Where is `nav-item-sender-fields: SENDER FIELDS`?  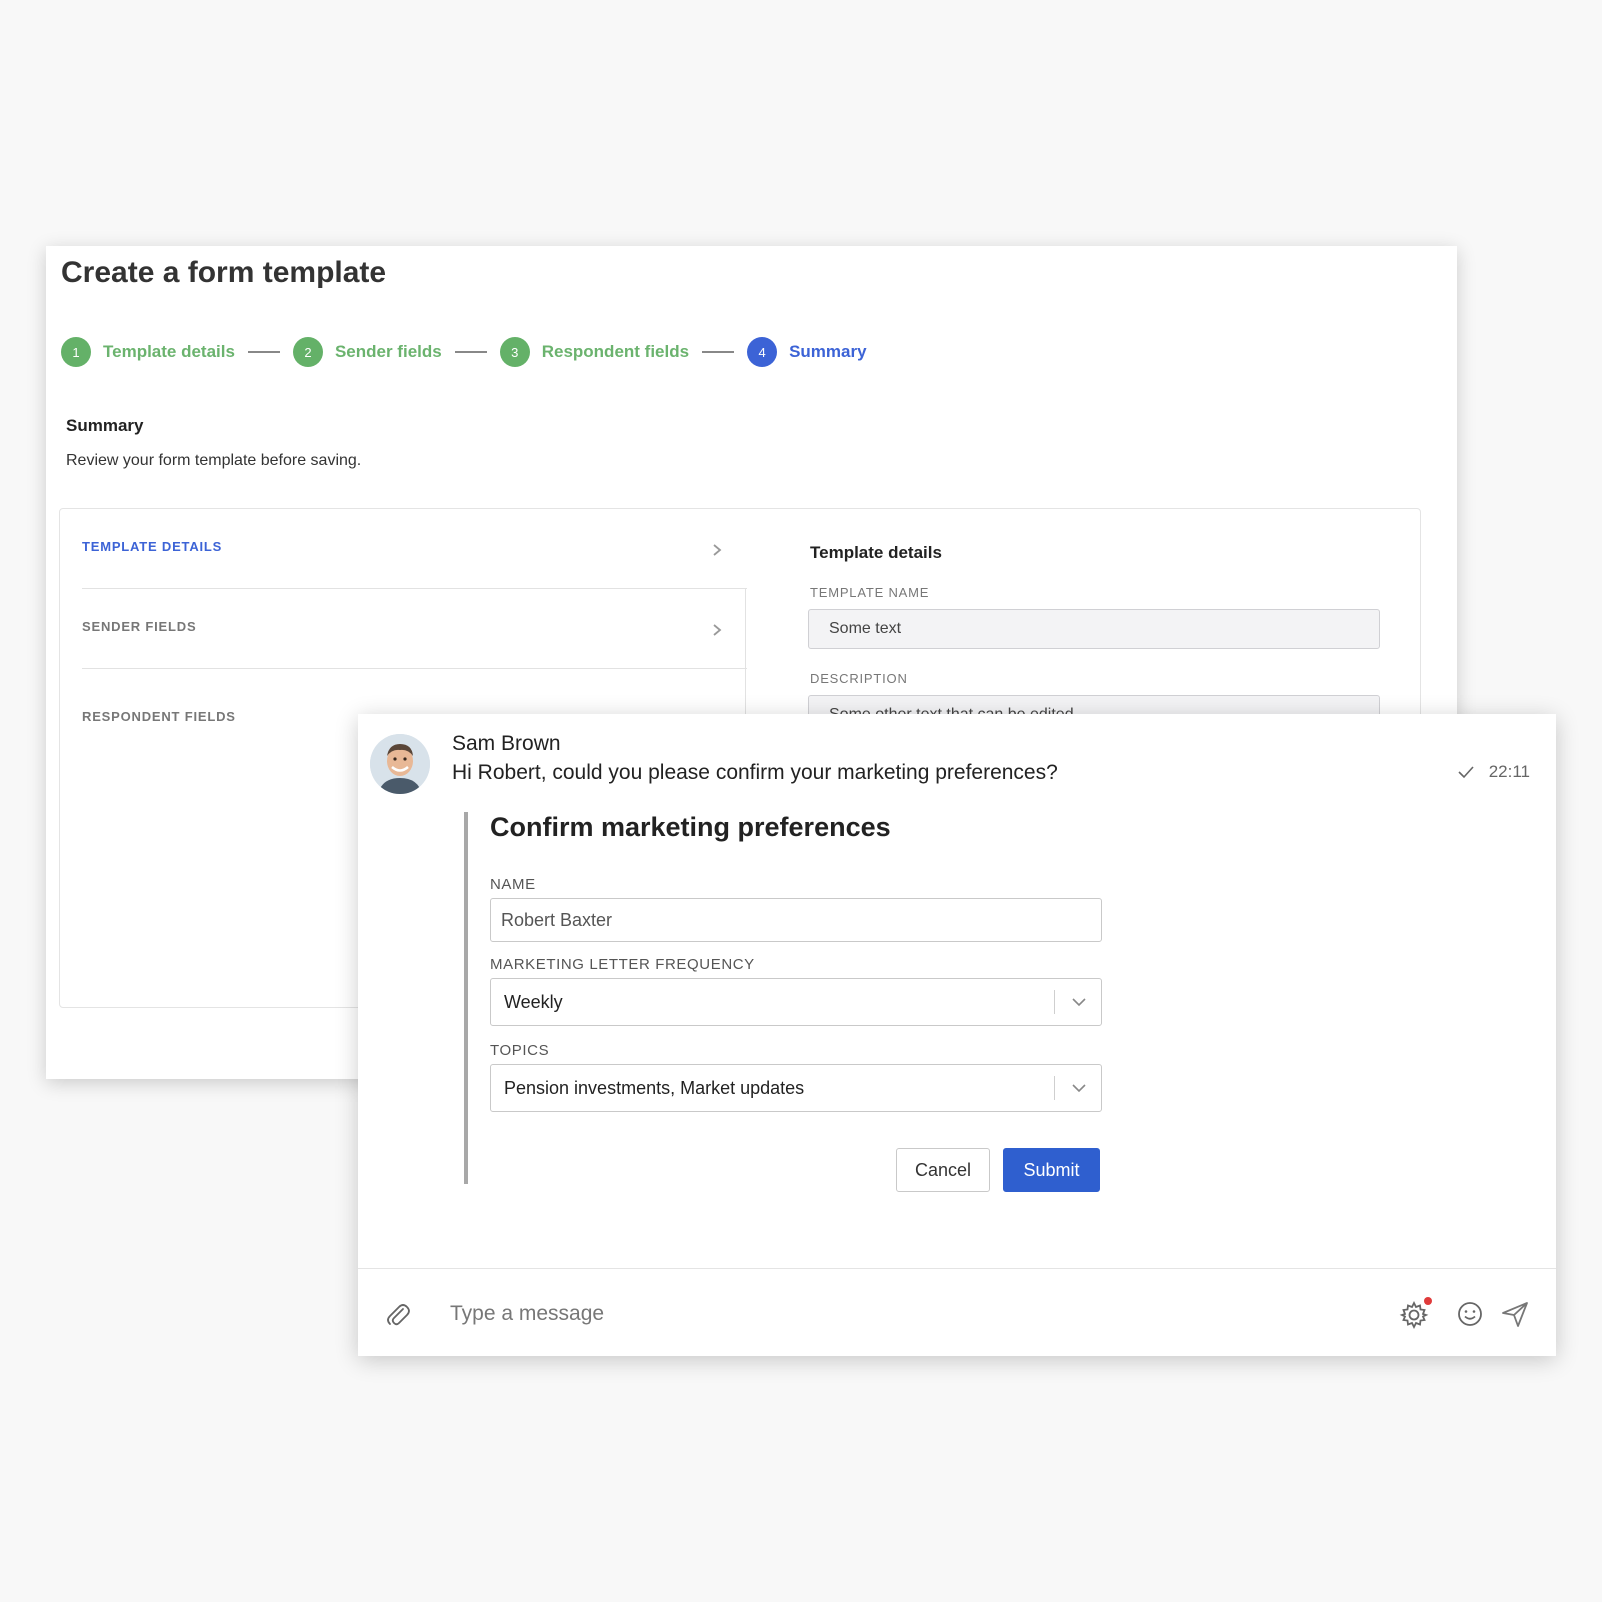
nav-item-sender-fields: SENDER FIELDS is located at coordinates (414, 629).